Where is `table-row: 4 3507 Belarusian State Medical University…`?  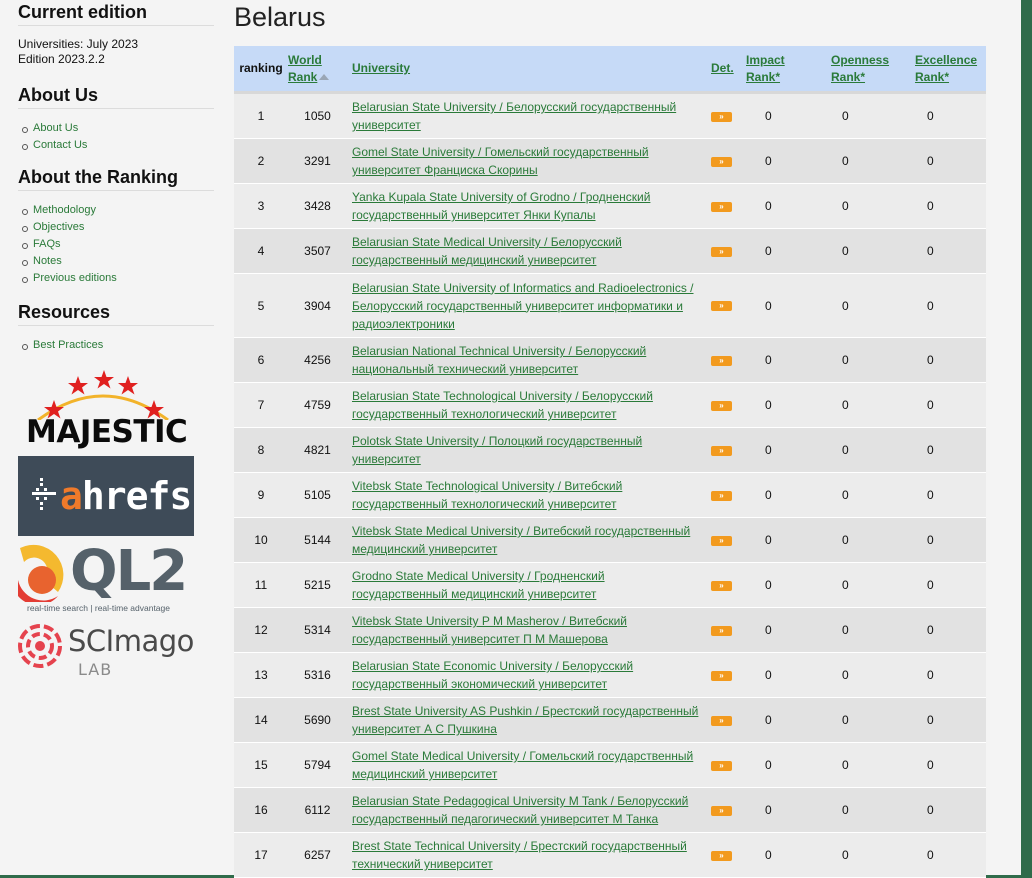
table-row: 4 3507 Belarusian State Medical University… is located at coordinates (610, 251).